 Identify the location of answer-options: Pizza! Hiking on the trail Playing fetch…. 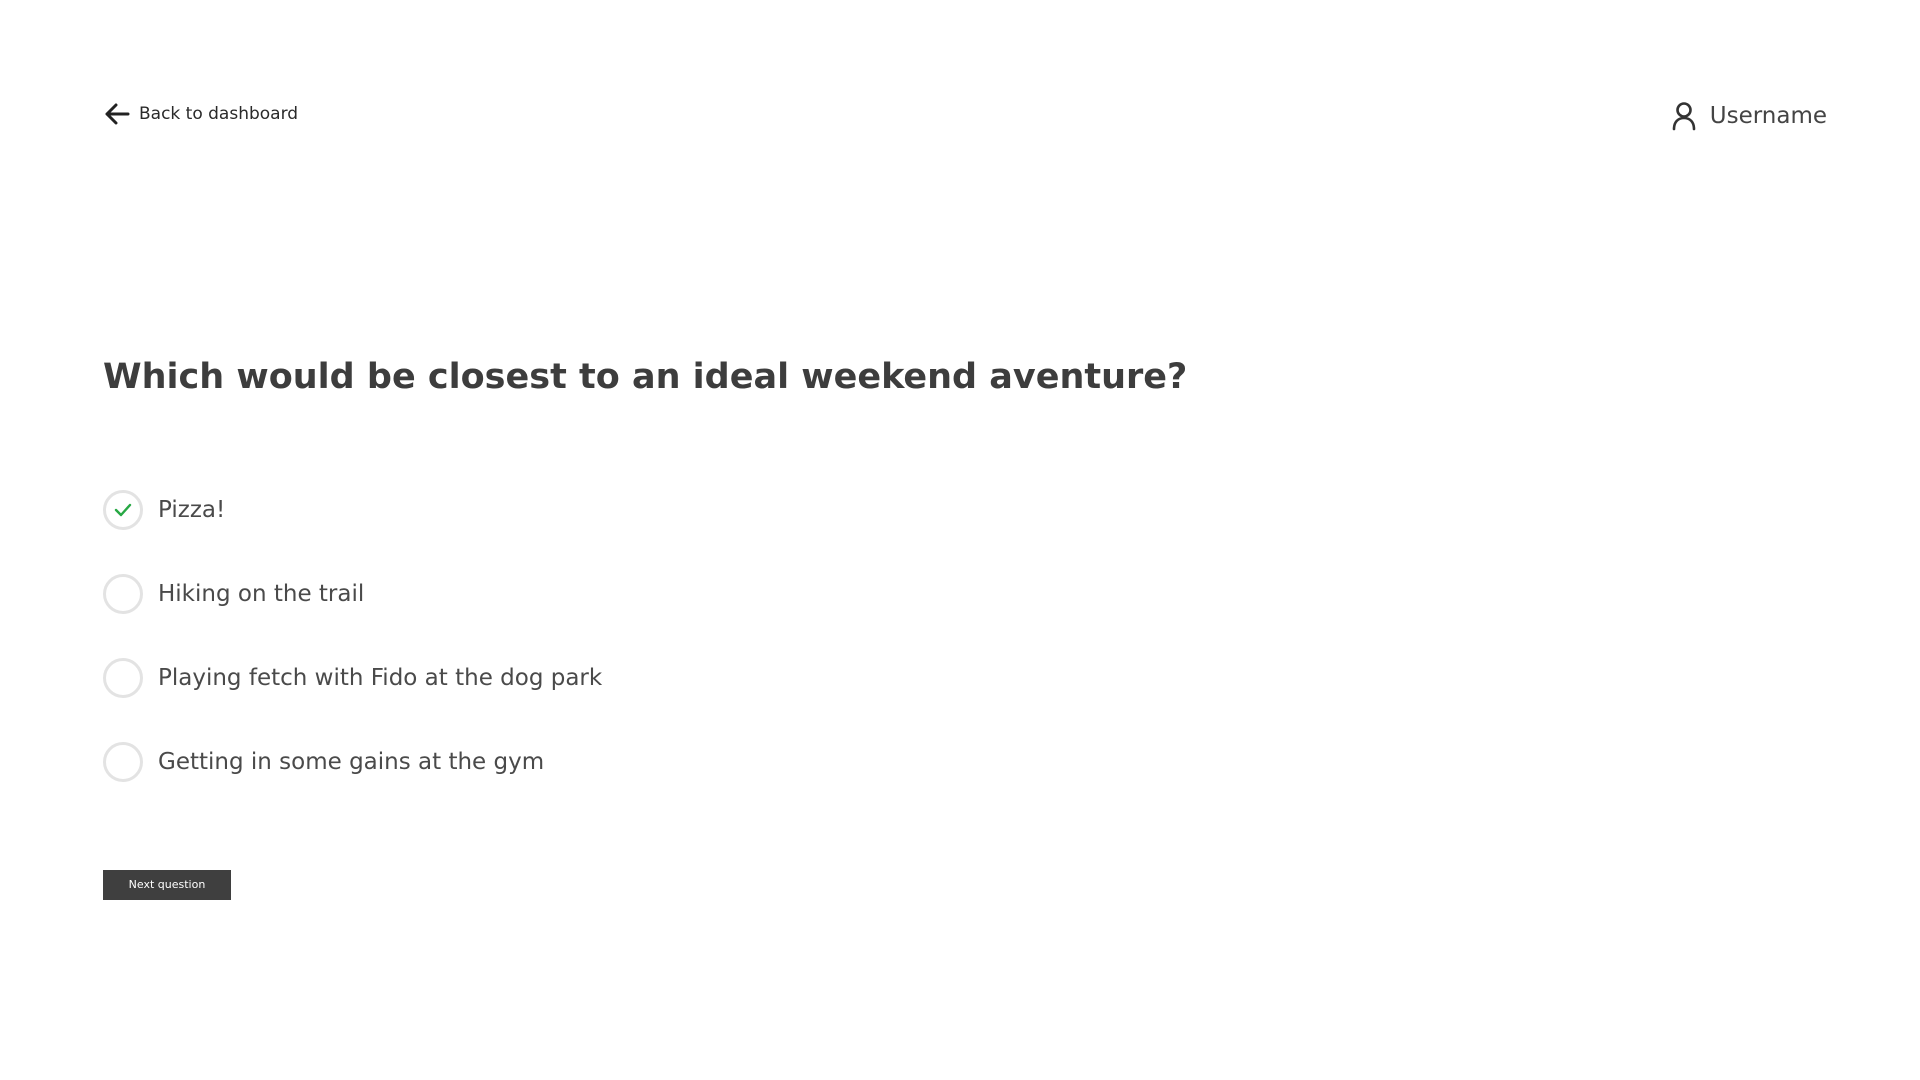
(352, 658).